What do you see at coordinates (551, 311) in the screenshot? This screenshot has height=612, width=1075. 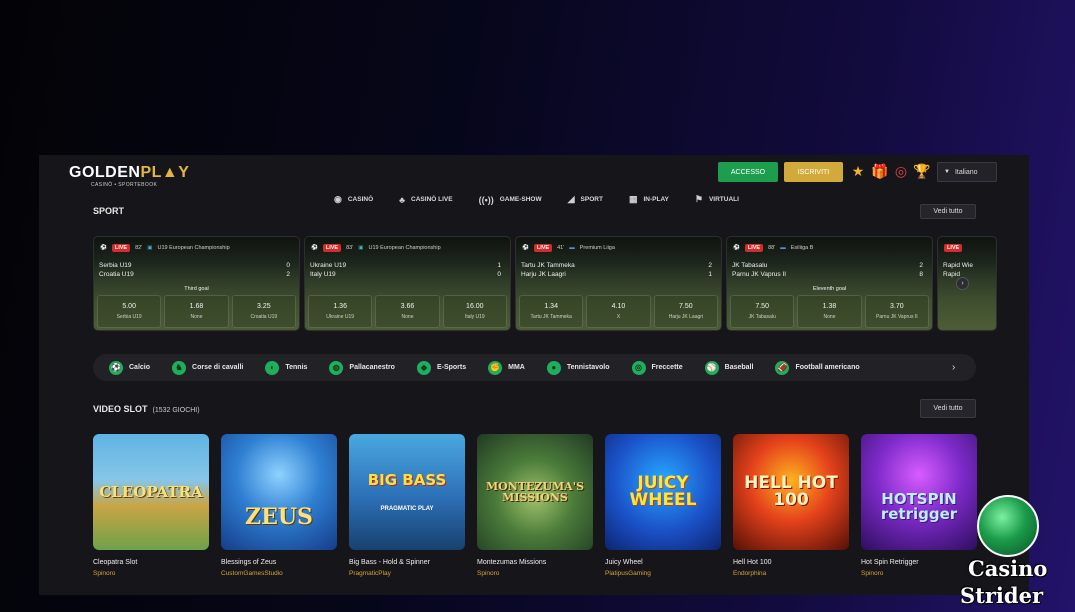 I see `odd-button: 1.34 Tartu JK Tammeka` at bounding box center [551, 311].